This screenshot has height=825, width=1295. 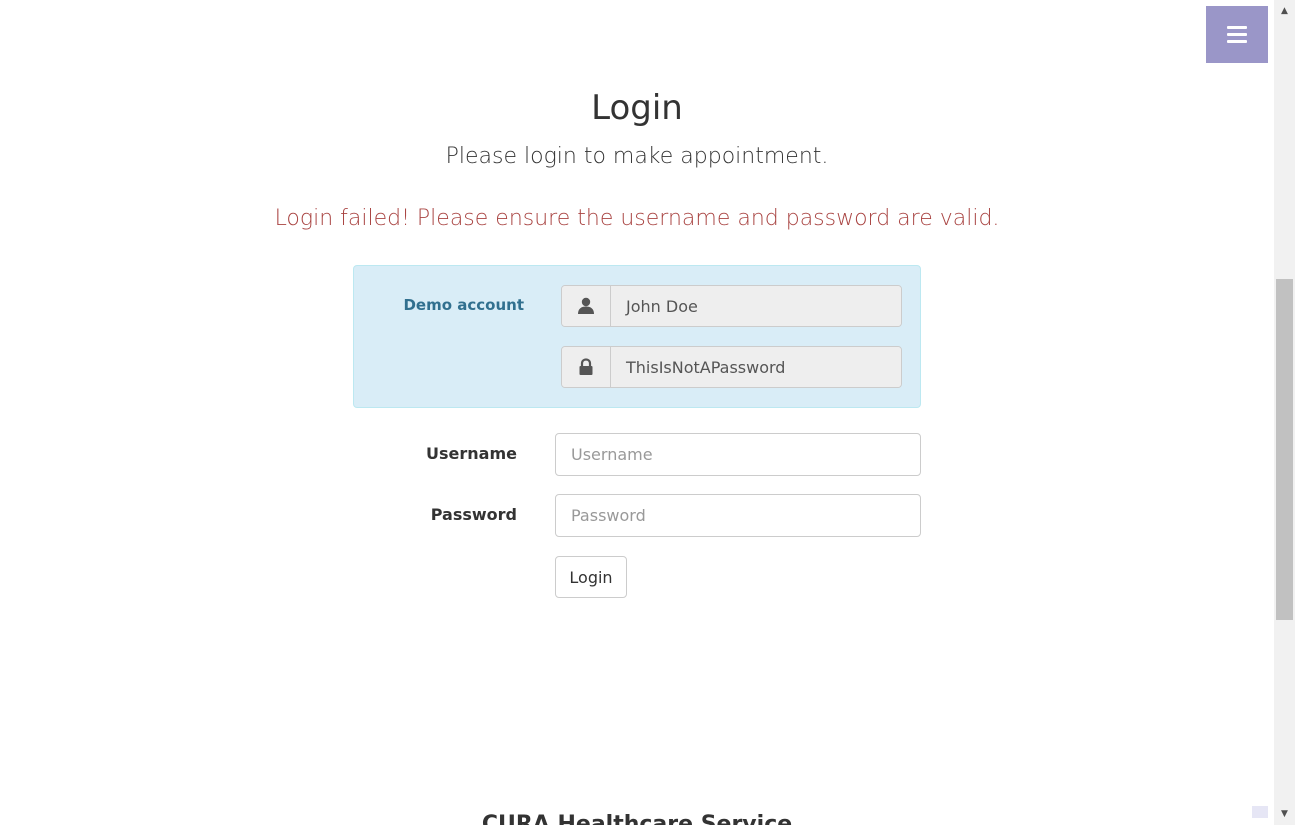 What do you see at coordinates (637, 336) in the screenshot?
I see `demo-account-panel: Demo account John Doe ThisIsNotAPassword` at bounding box center [637, 336].